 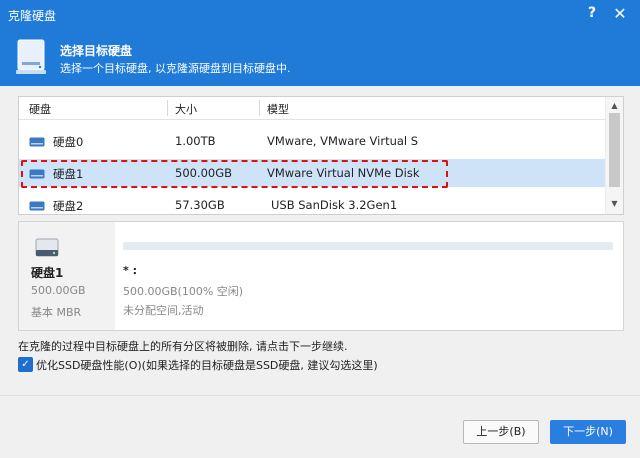 I want to click on back-button: 上一步(B), so click(x=501, y=432).